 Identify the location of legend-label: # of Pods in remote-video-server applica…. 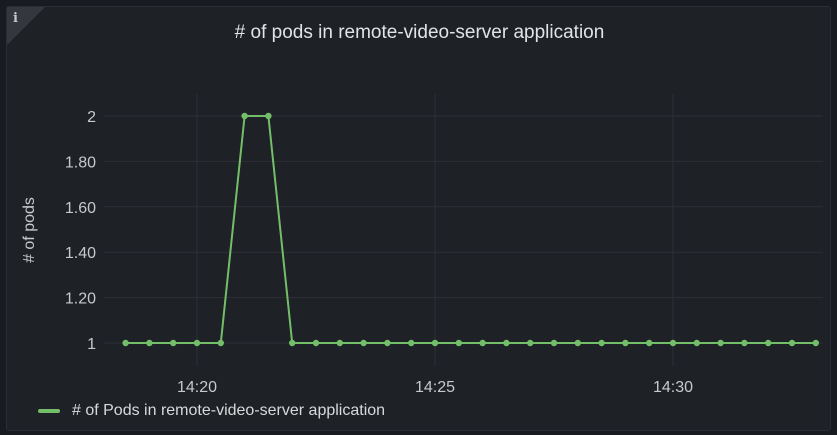
(229, 410).